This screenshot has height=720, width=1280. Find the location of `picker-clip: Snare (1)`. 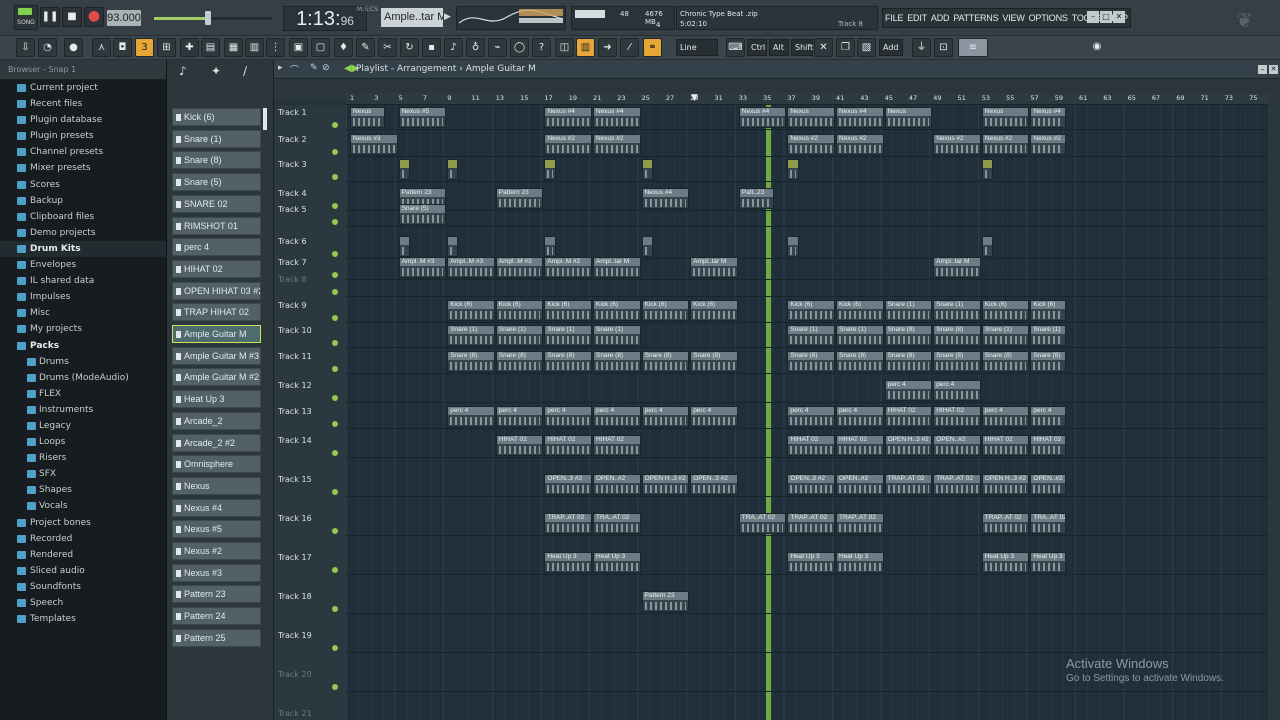

picker-clip: Snare (1) is located at coordinates (216, 138).